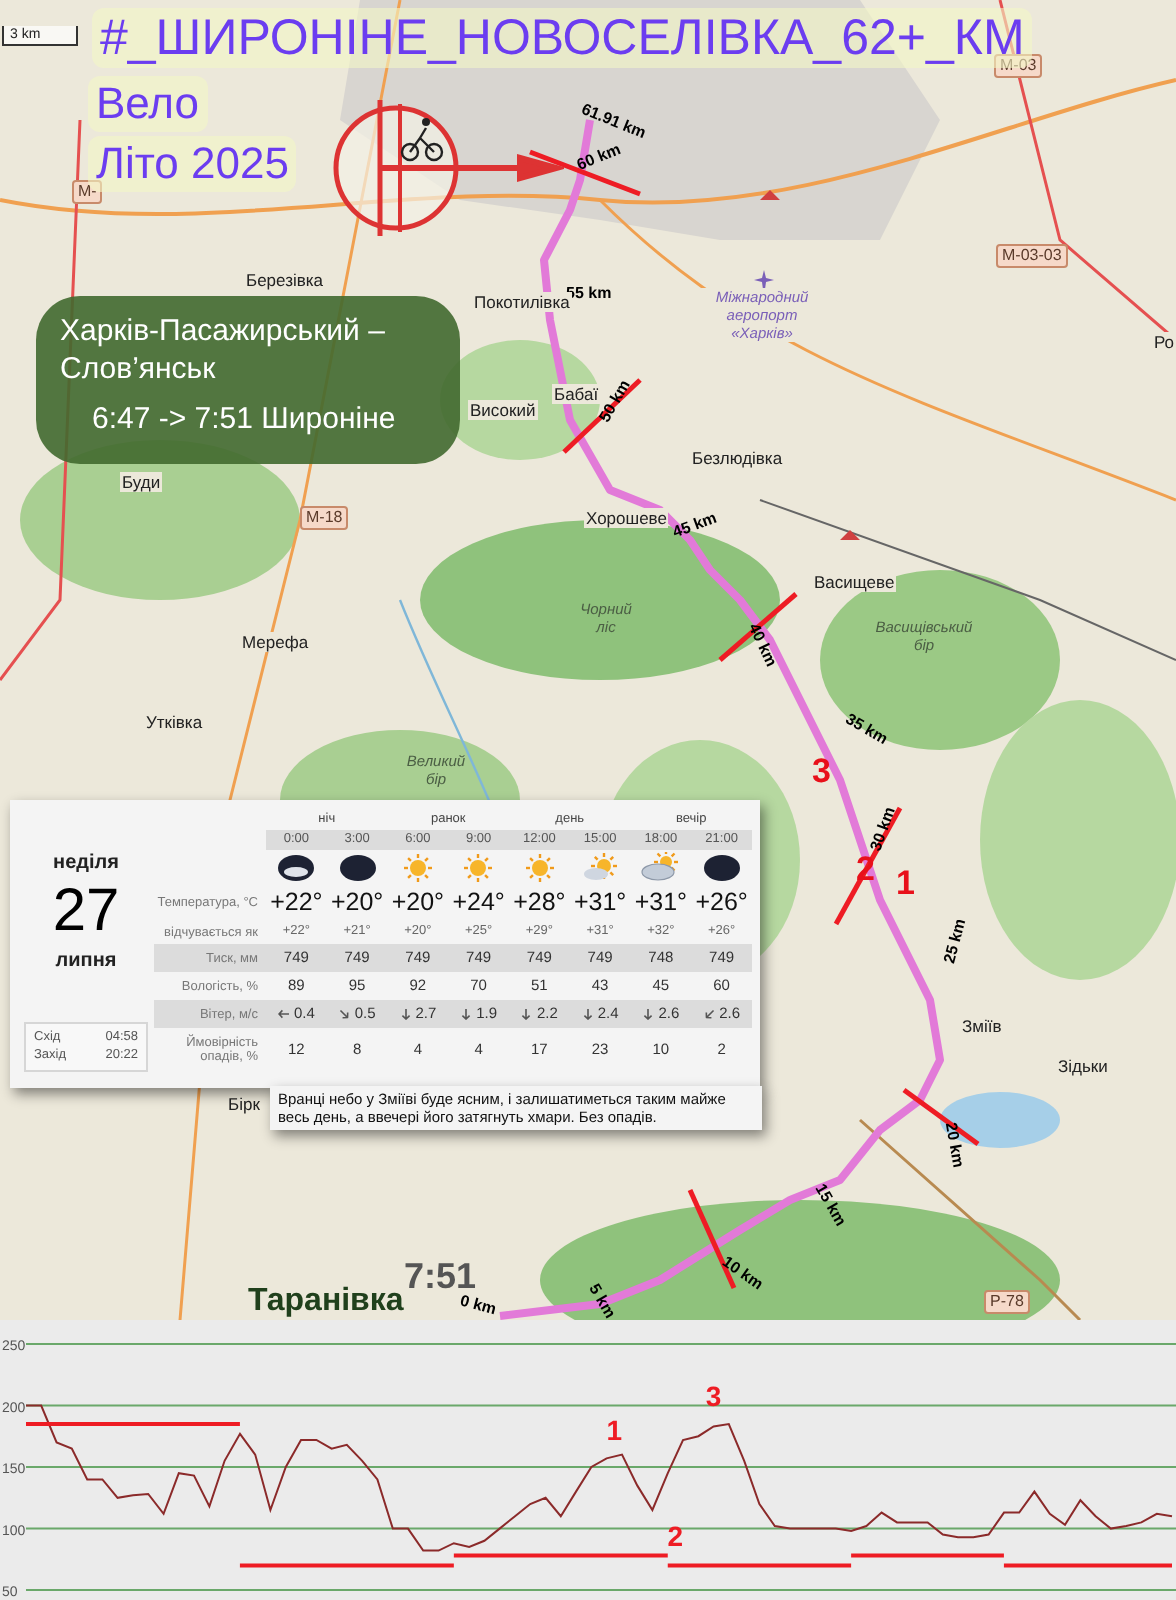 Image resolution: width=1176 pixels, height=1600 pixels. I want to click on map-label-marker: 1, so click(905, 884).